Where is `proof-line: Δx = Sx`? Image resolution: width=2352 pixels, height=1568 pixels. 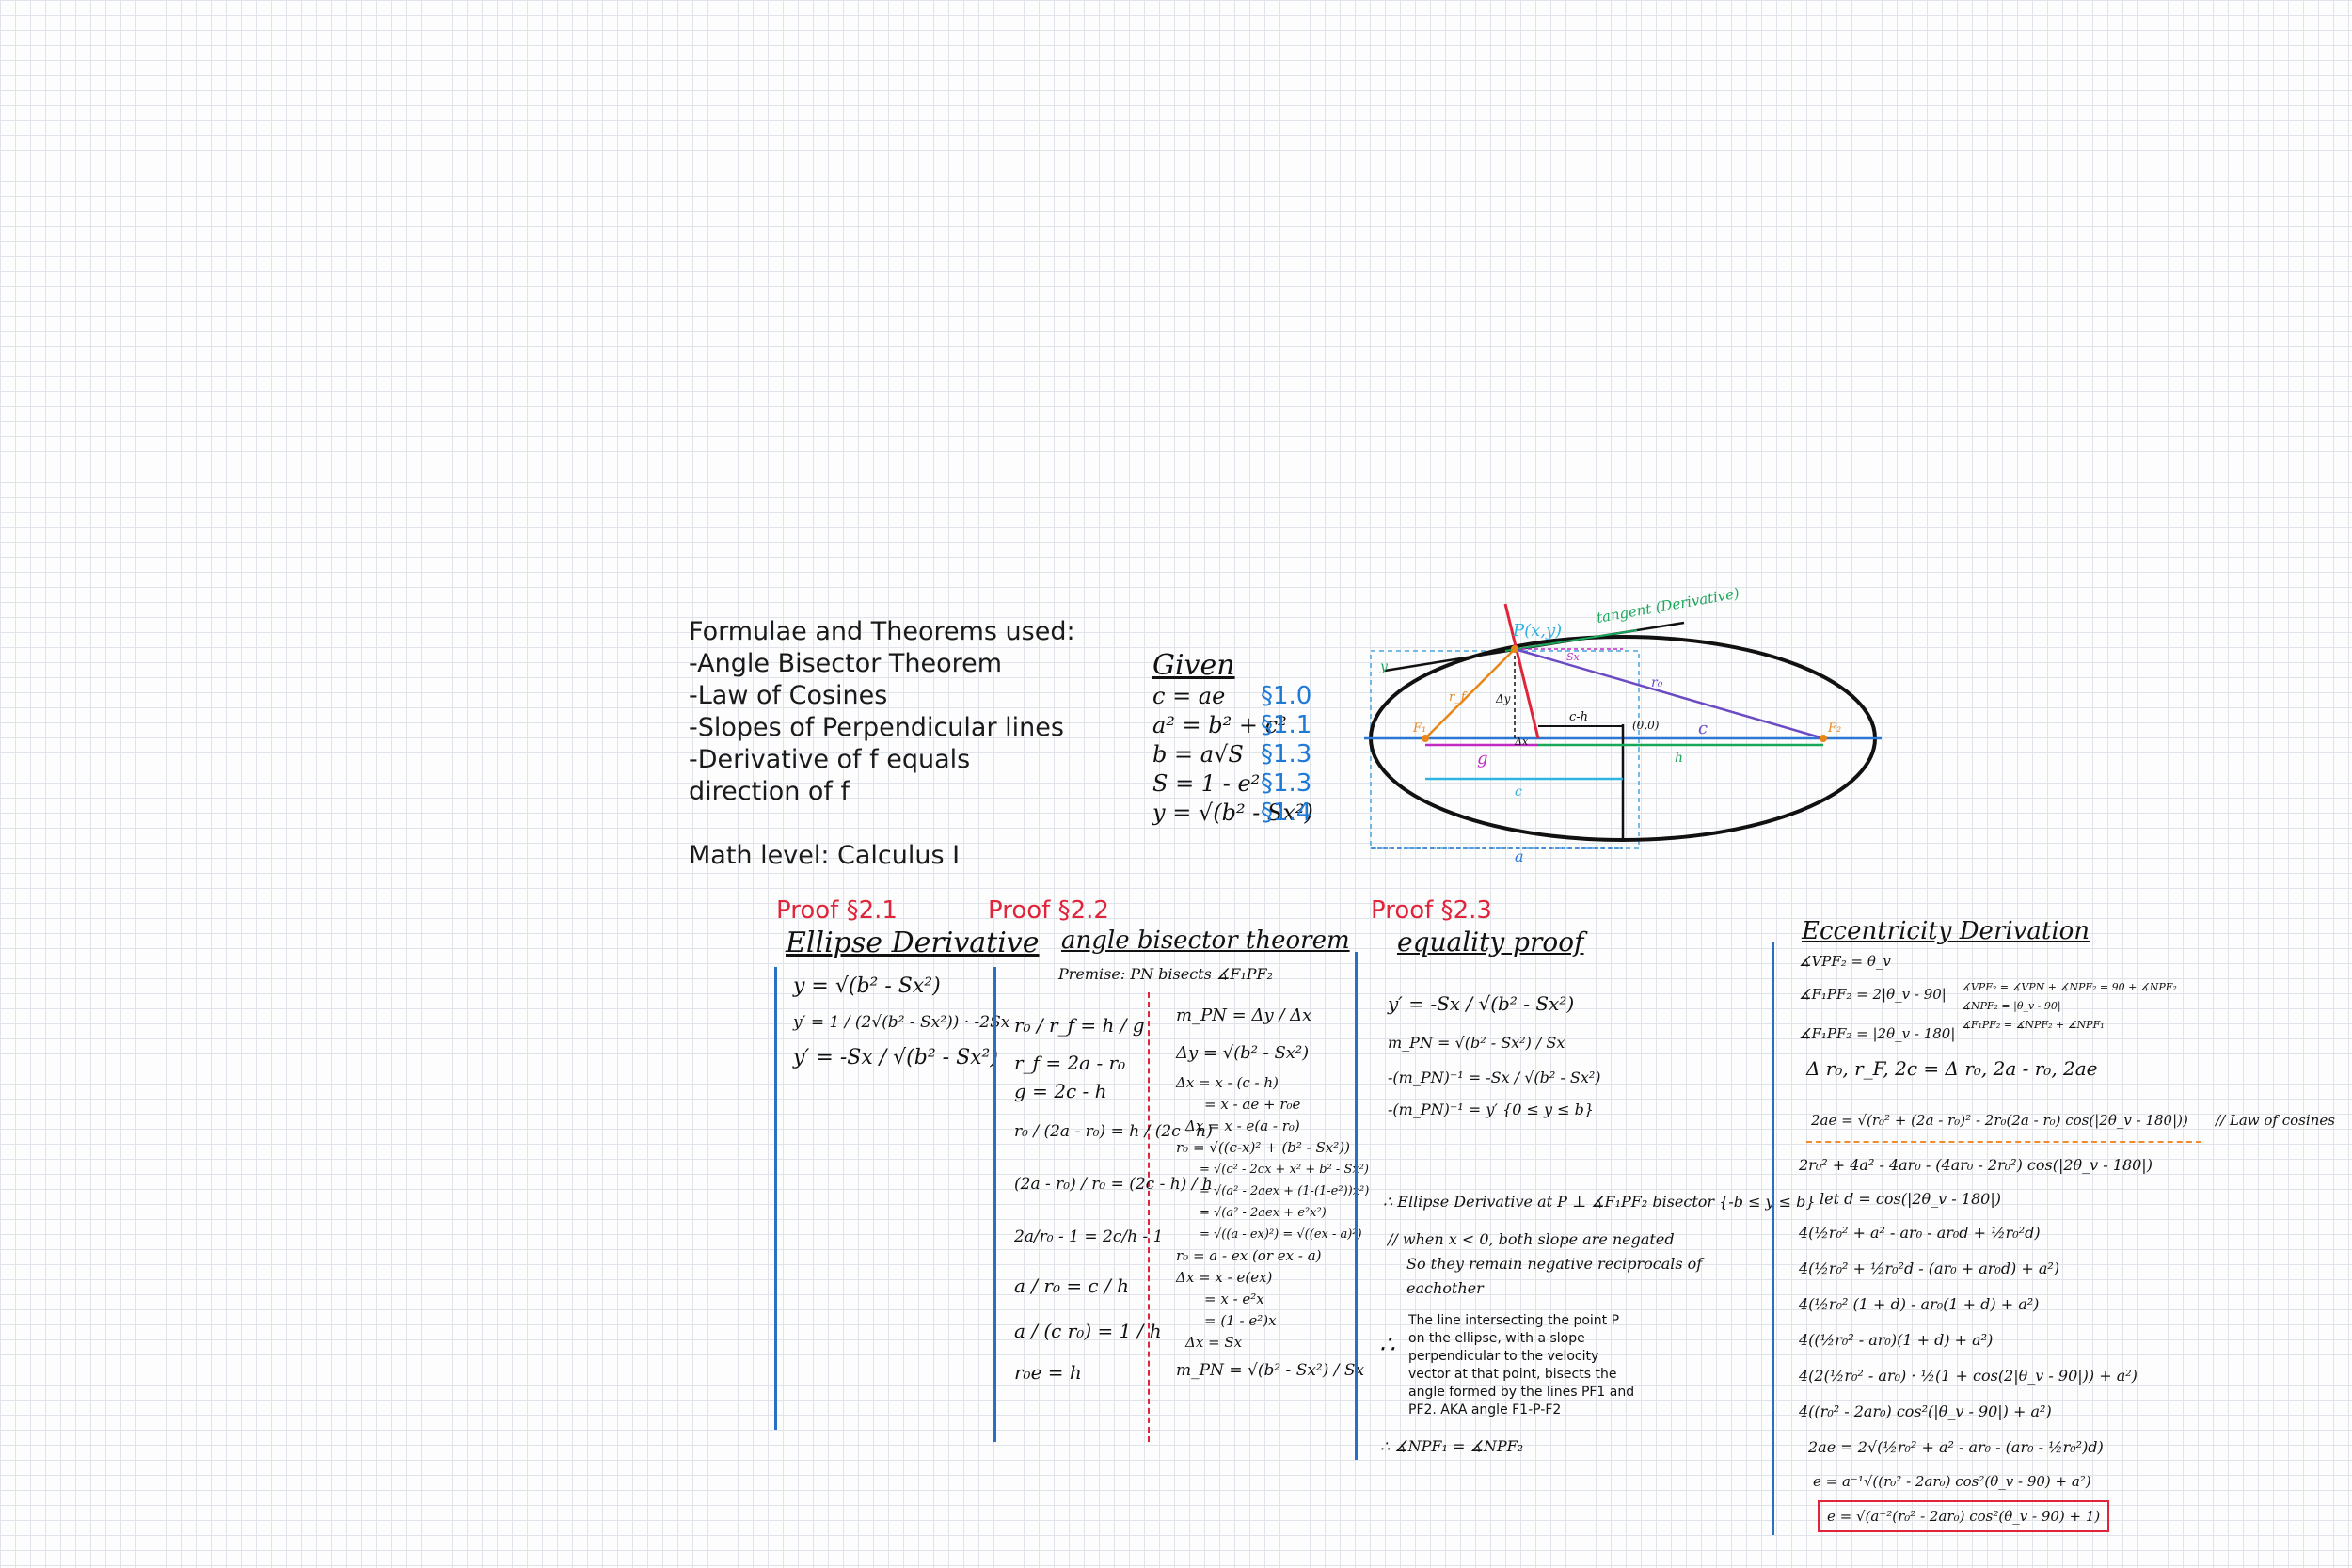 proof-line: Δx = Sx is located at coordinates (1214, 1342).